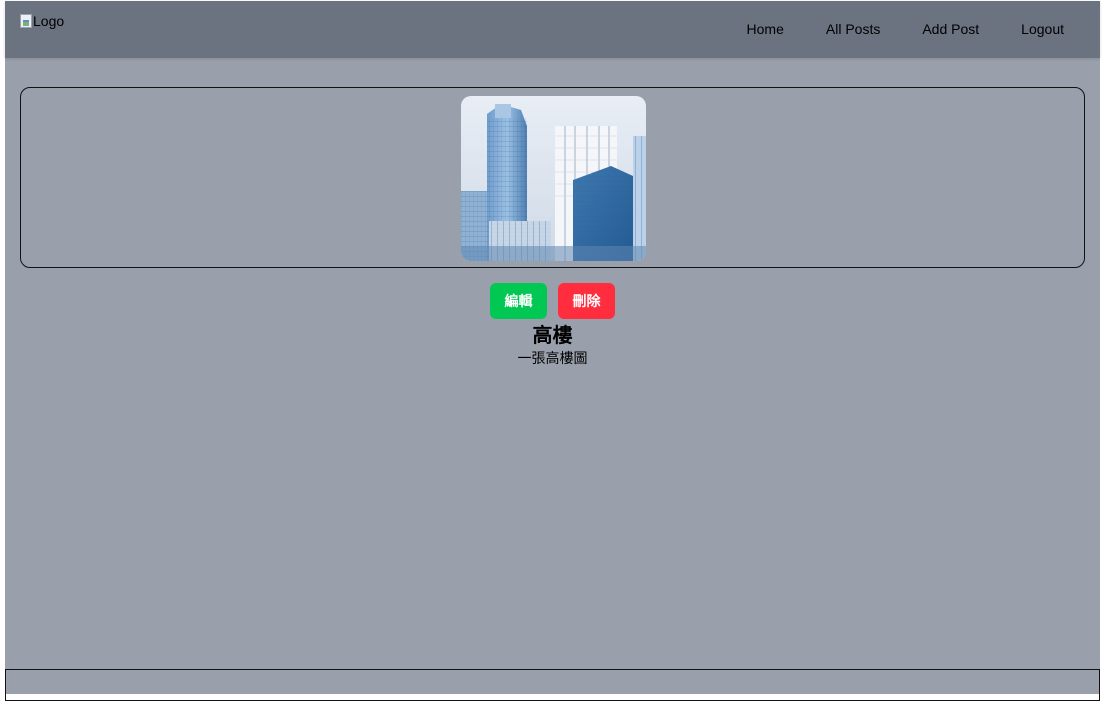 The height and width of the screenshot is (701, 1116). What do you see at coordinates (552, 359) in the screenshot?
I see `post-description: 一張高樓圖` at bounding box center [552, 359].